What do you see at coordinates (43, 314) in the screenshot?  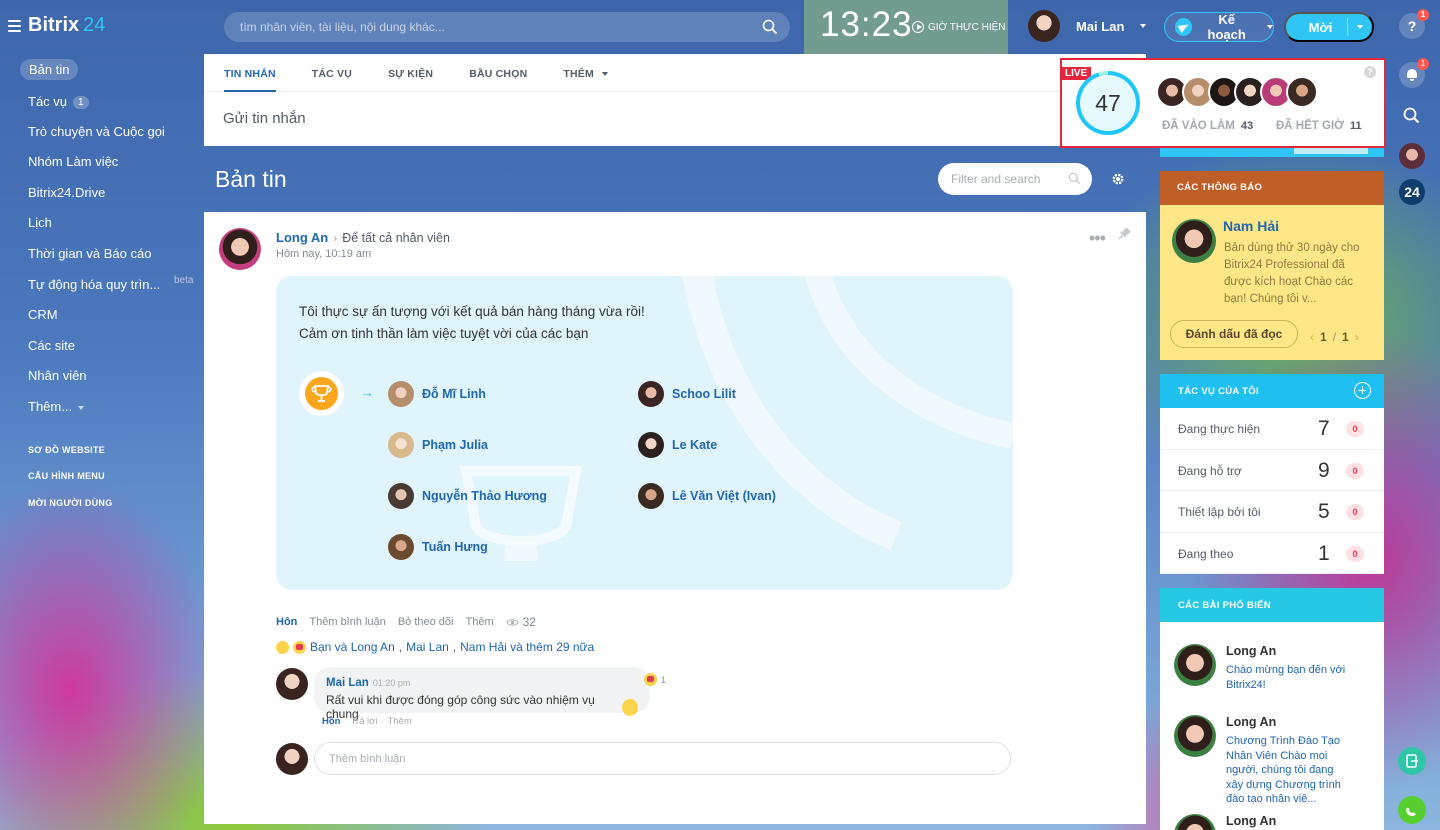 I see `menu-item-crm: CRM` at bounding box center [43, 314].